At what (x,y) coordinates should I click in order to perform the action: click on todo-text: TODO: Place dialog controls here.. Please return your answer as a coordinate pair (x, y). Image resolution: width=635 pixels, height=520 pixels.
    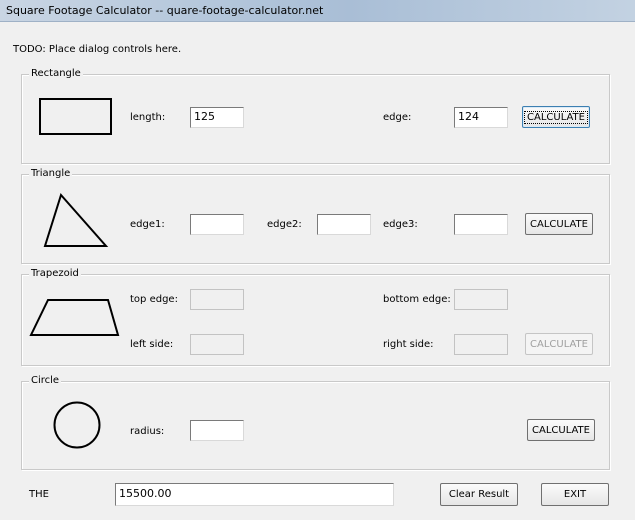
    Looking at the image, I should click on (97, 49).